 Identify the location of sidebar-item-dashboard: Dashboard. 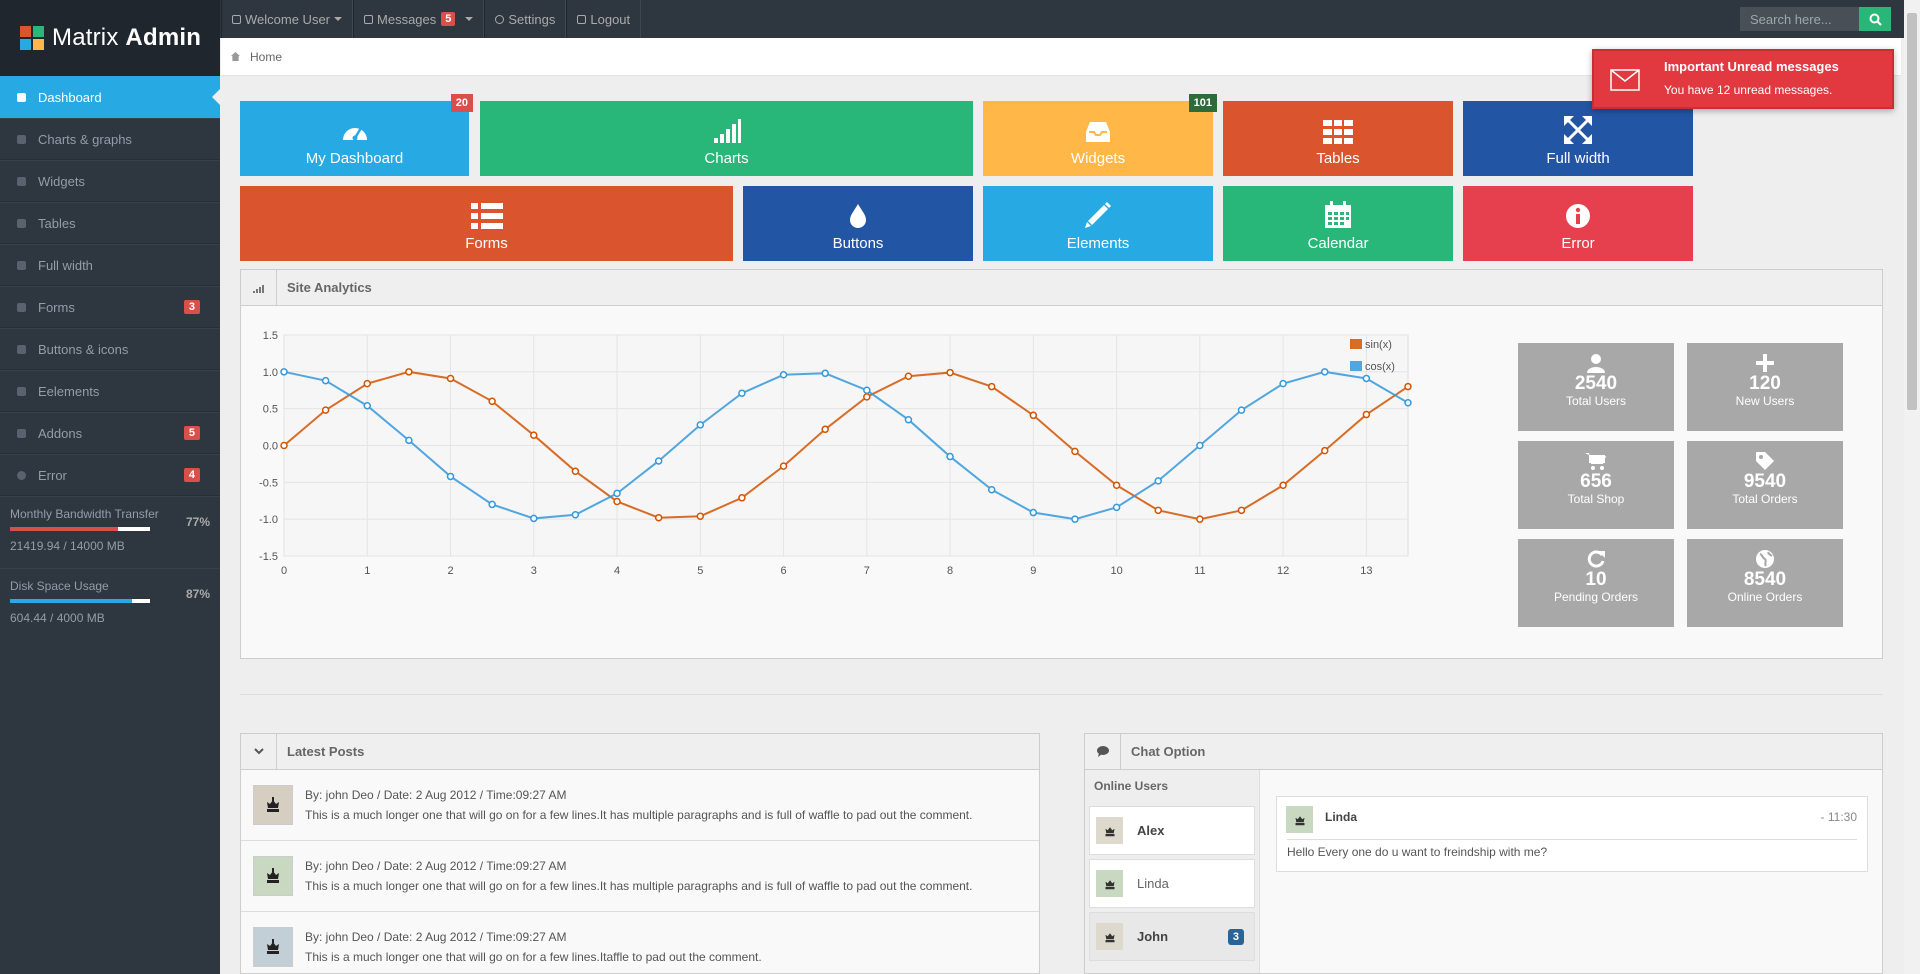
(110, 97).